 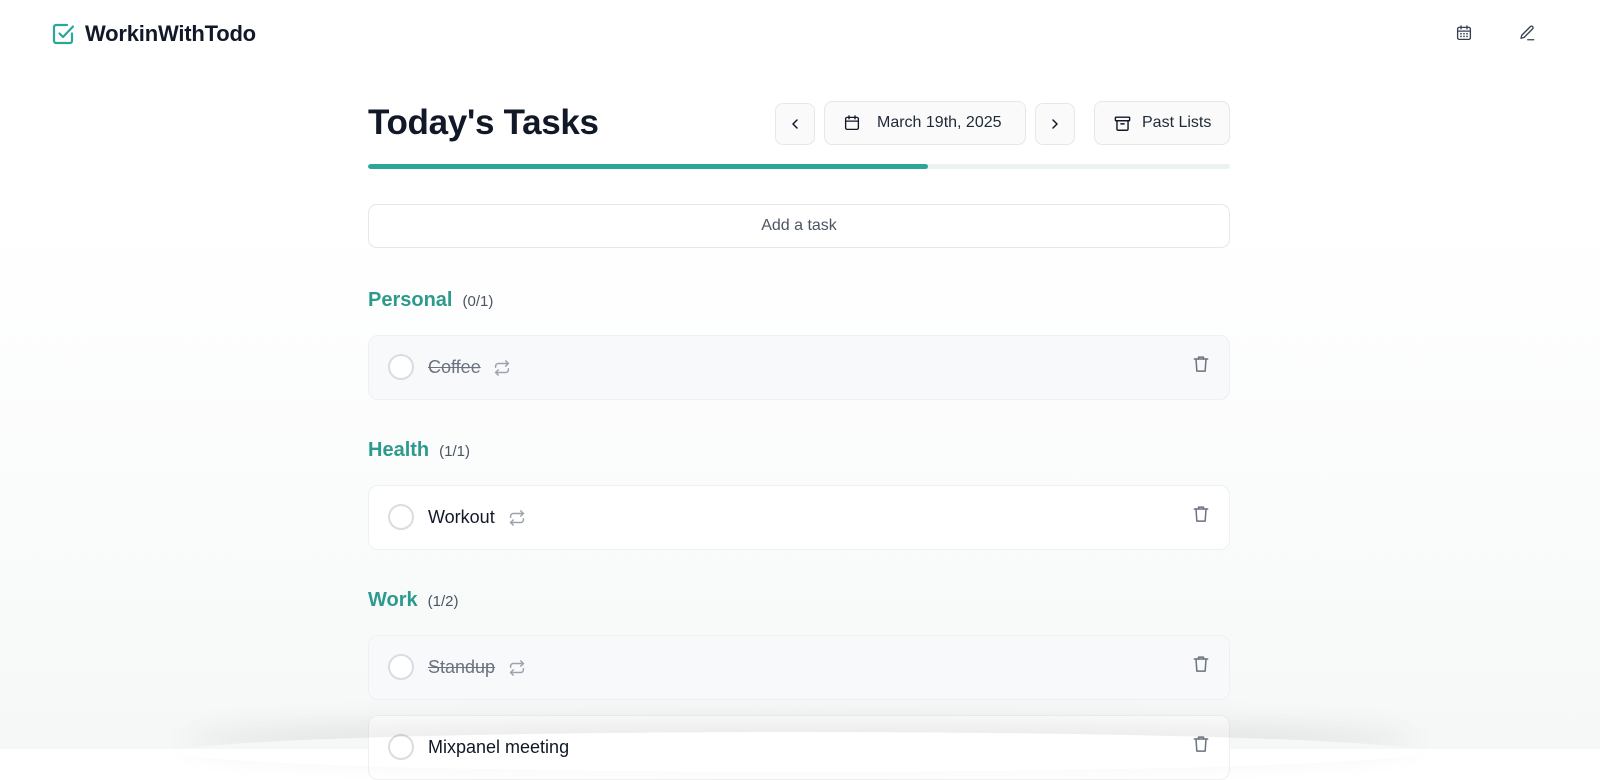 I want to click on progress-fill, so click(x=648, y=166).